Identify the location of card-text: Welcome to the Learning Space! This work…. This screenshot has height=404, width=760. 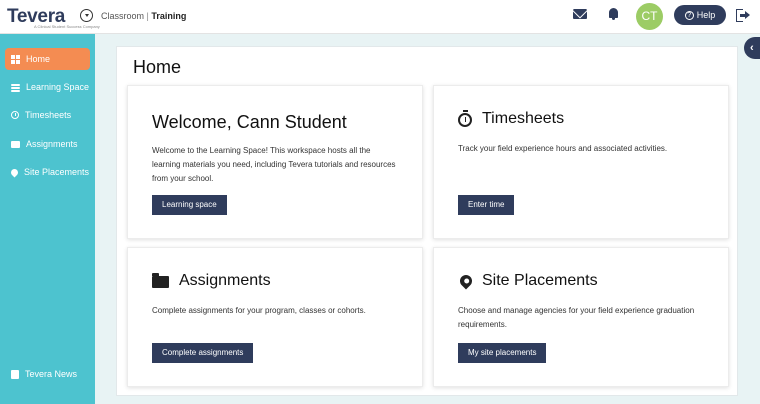
(274, 164).